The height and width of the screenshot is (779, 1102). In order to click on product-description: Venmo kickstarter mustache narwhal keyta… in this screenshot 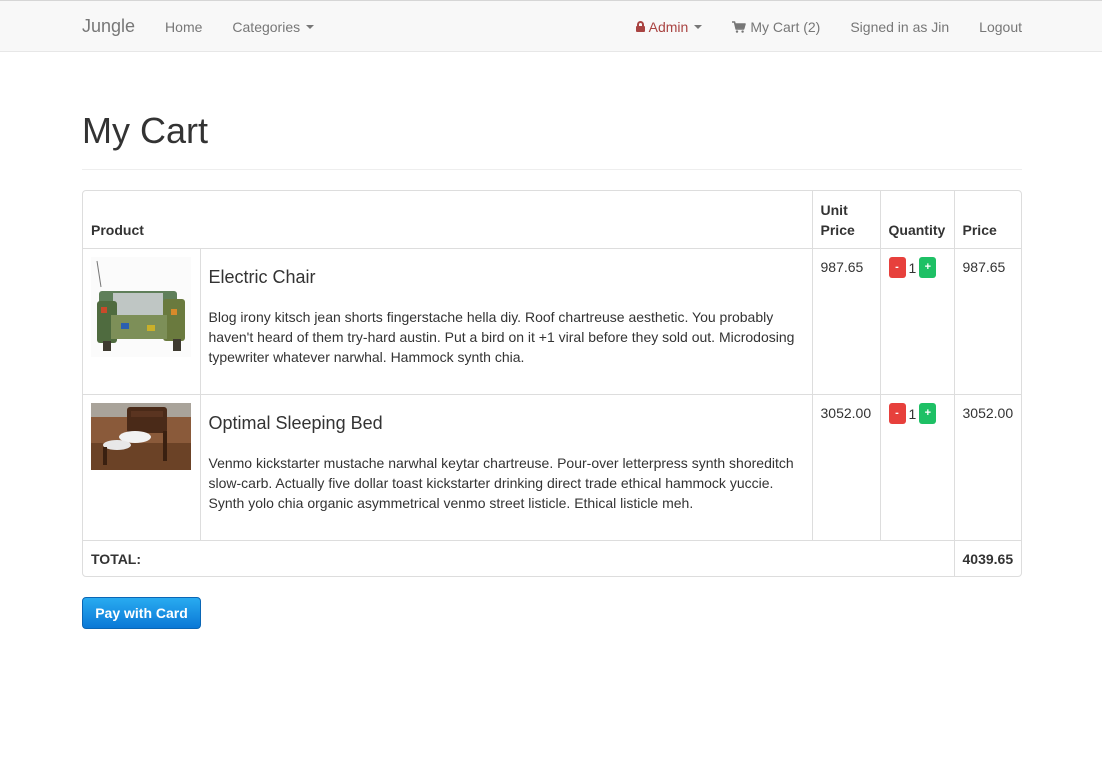, I will do `click(501, 482)`.